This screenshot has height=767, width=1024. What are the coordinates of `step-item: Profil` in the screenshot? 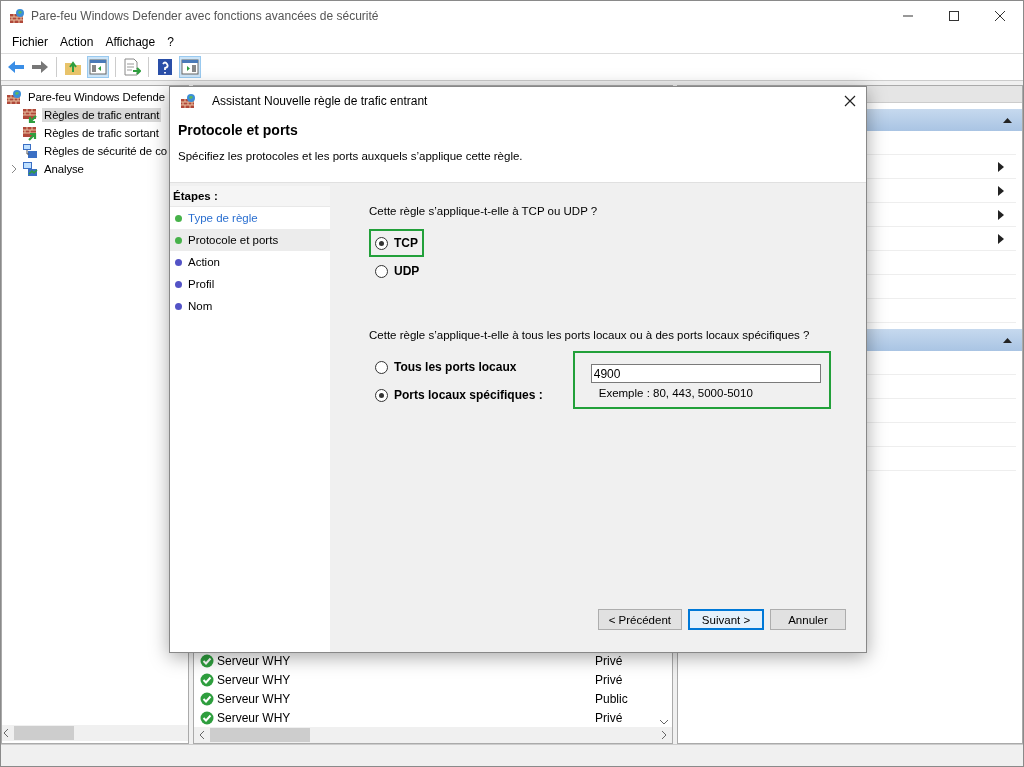 It's located at (201, 284).